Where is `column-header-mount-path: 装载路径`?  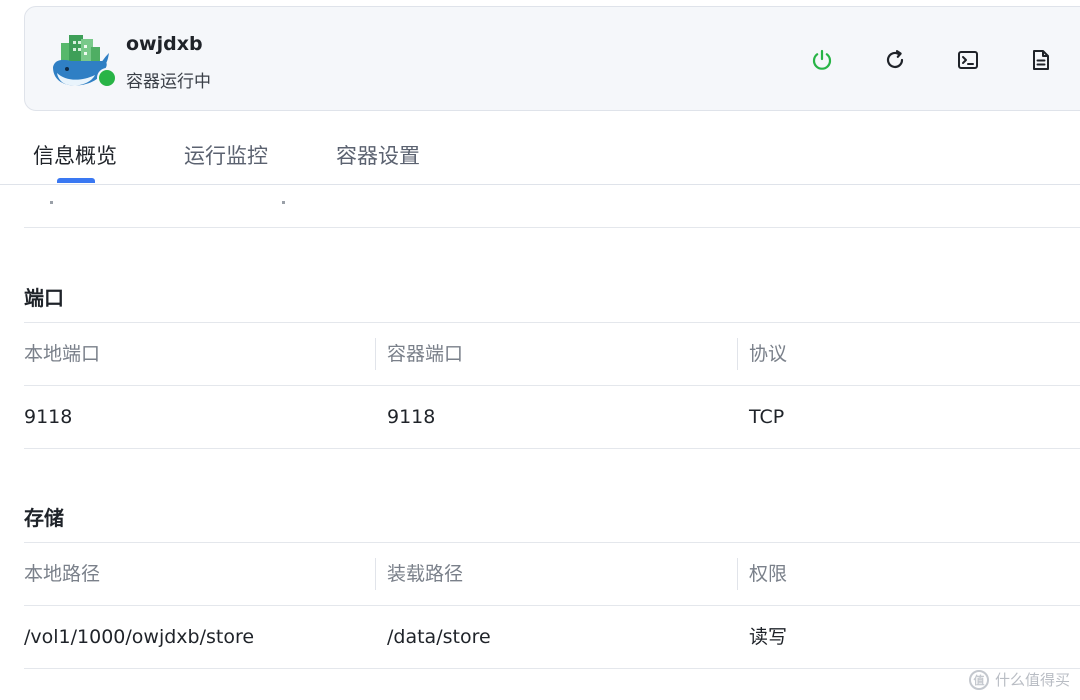 column-header-mount-path: 装载路径 is located at coordinates (425, 574).